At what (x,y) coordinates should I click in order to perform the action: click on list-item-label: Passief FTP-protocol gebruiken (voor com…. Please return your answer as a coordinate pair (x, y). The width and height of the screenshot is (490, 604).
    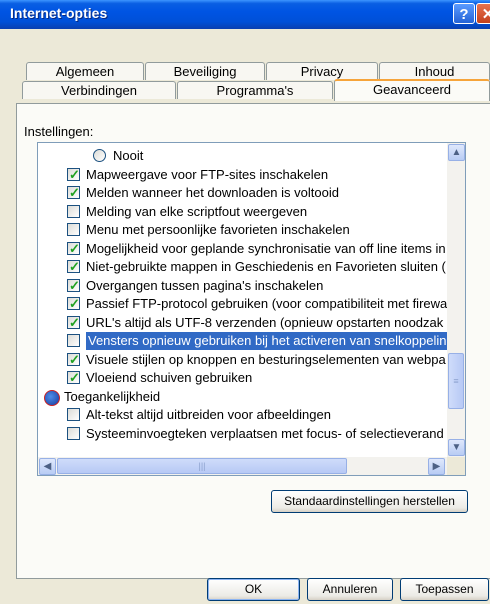
    Looking at the image, I should click on (267, 303).